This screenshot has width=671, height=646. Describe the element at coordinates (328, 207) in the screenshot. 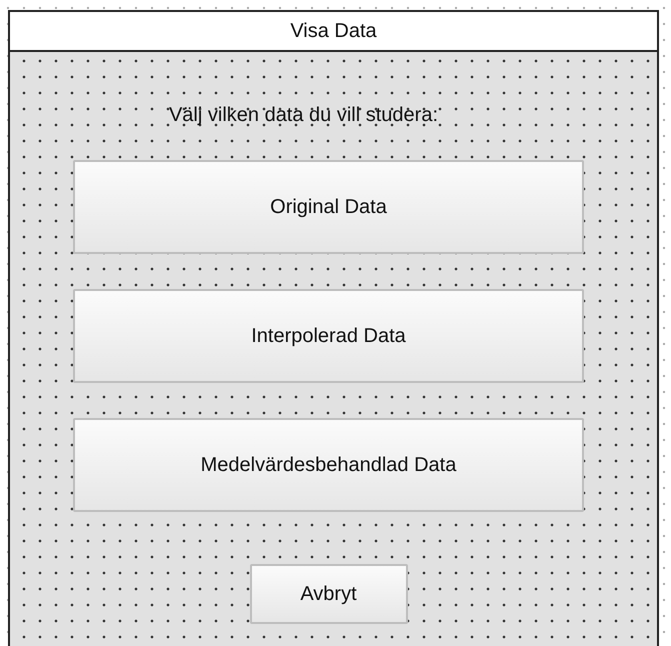

I see `choice-button: Original Data` at that location.